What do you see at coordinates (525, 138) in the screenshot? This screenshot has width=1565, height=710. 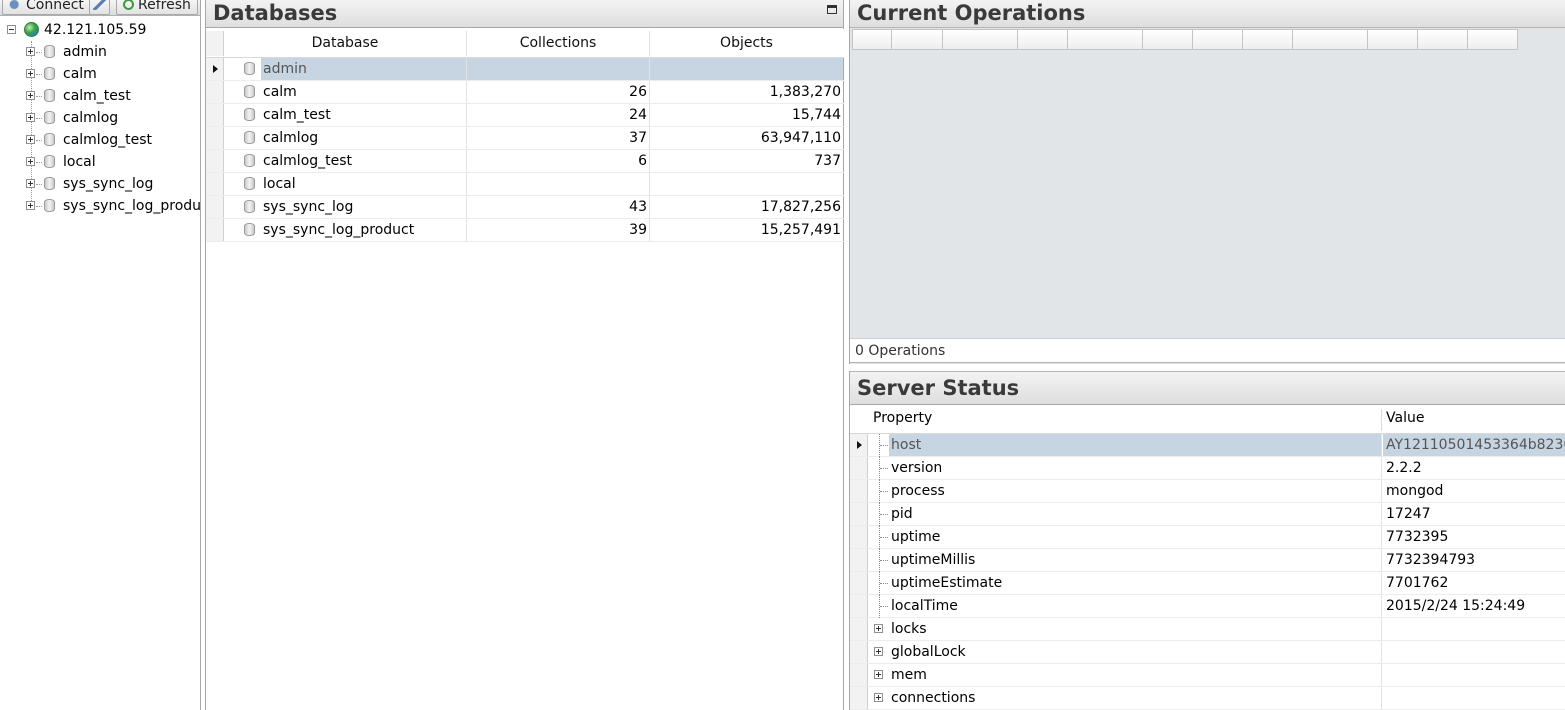 I see `table-row: calmlog 37 63,947,110` at bounding box center [525, 138].